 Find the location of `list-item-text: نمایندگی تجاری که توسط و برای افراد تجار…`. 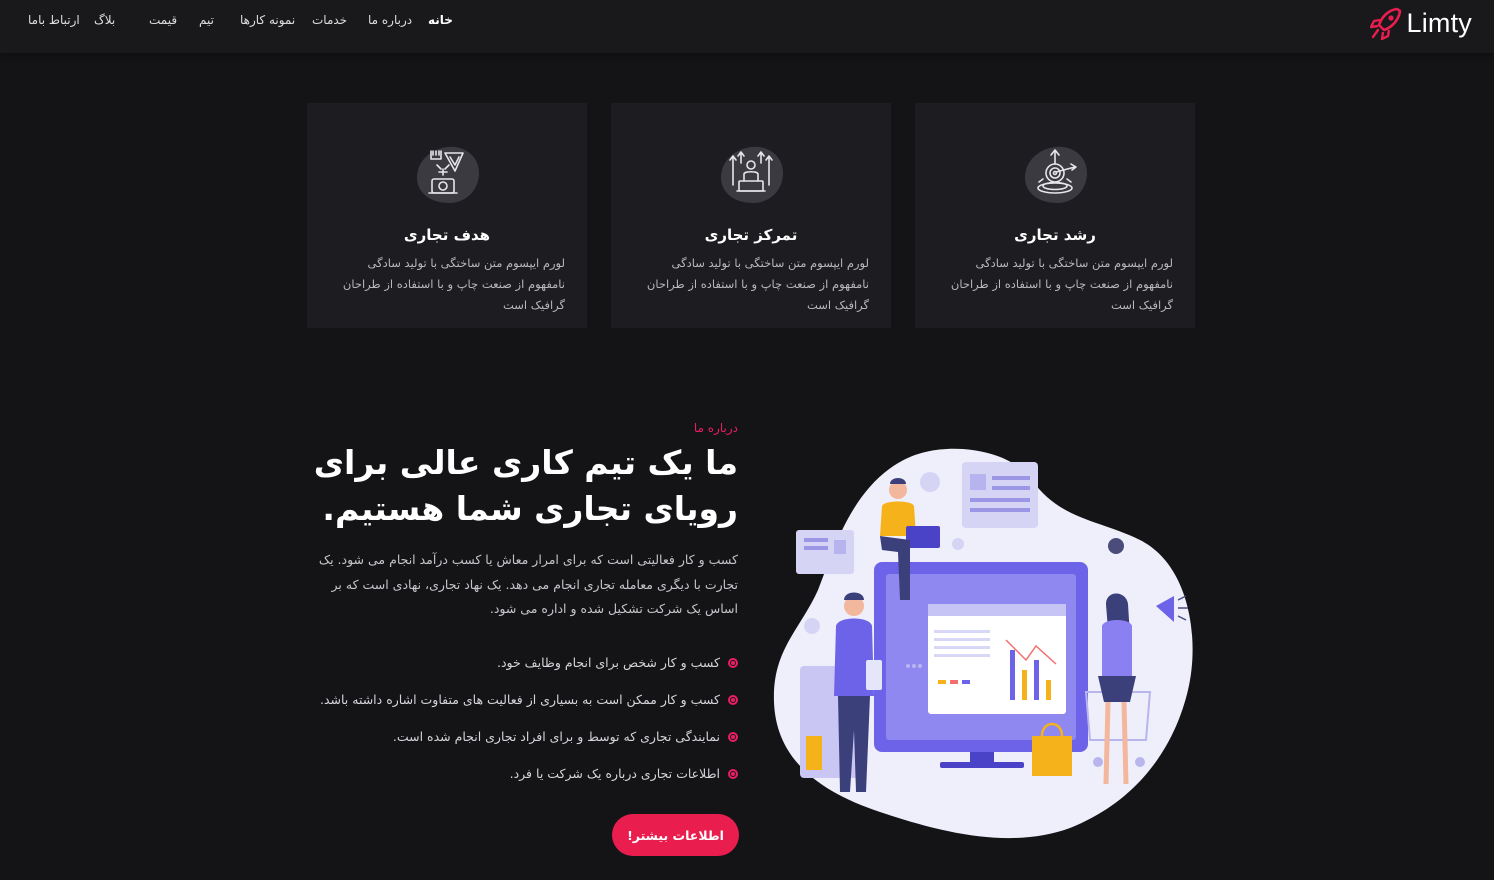

list-item-text: نمایندگی تجاری که توسط و برای افراد تجار… is located at coordinates (556, 736).